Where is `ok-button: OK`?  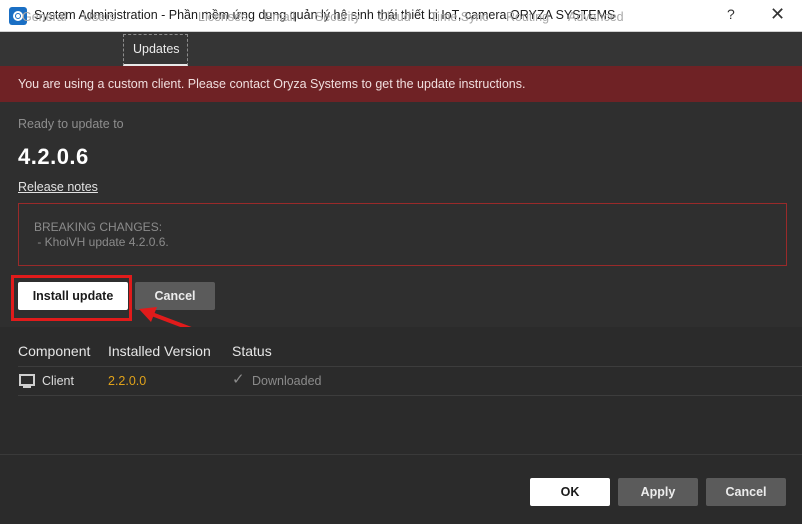
ok-button: OK is located at coordinates (570, 492).